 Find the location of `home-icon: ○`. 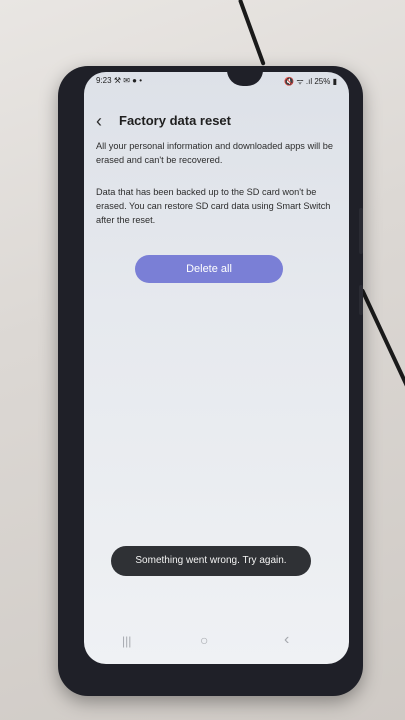

home-icon: ○ is located at coordinates (204, 640).